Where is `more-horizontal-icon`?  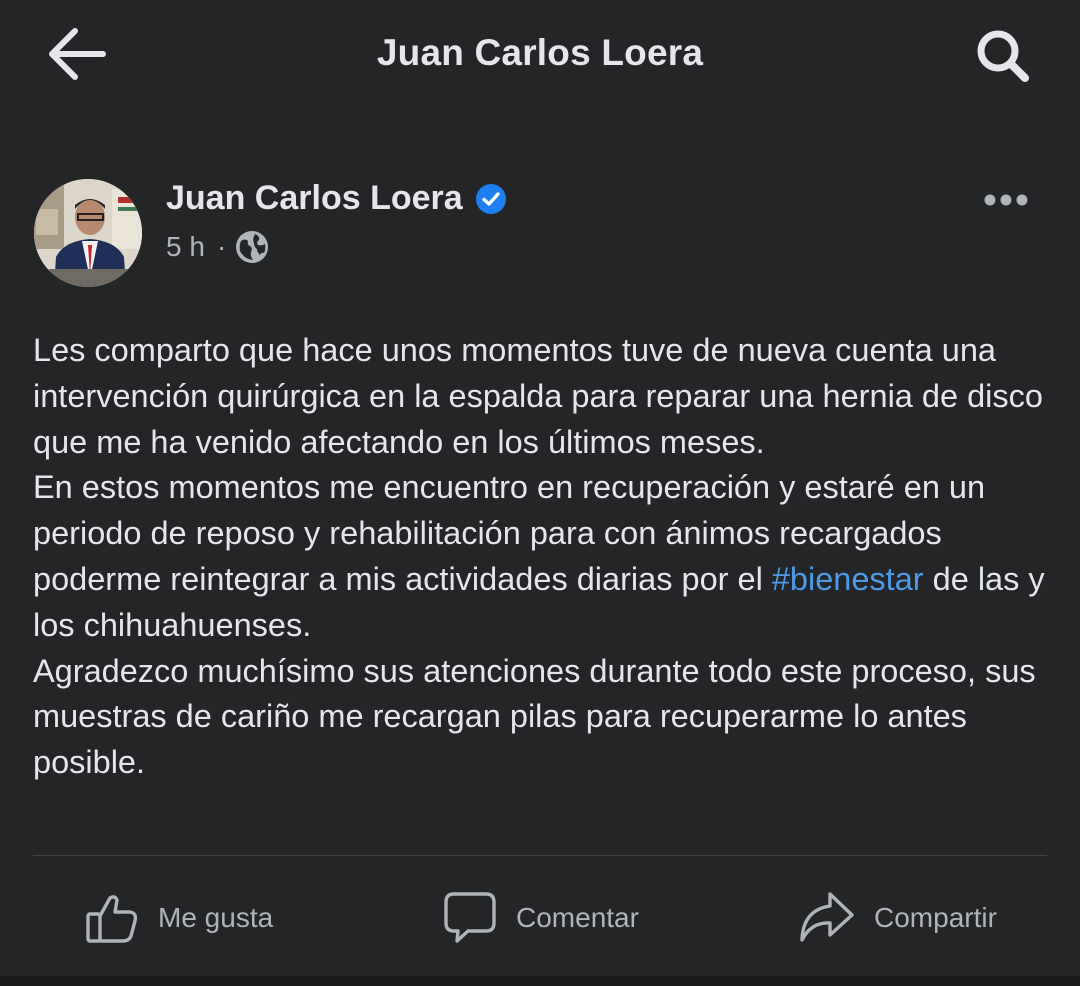
more-horizontal-icon is located at coordinates (1006, 200).